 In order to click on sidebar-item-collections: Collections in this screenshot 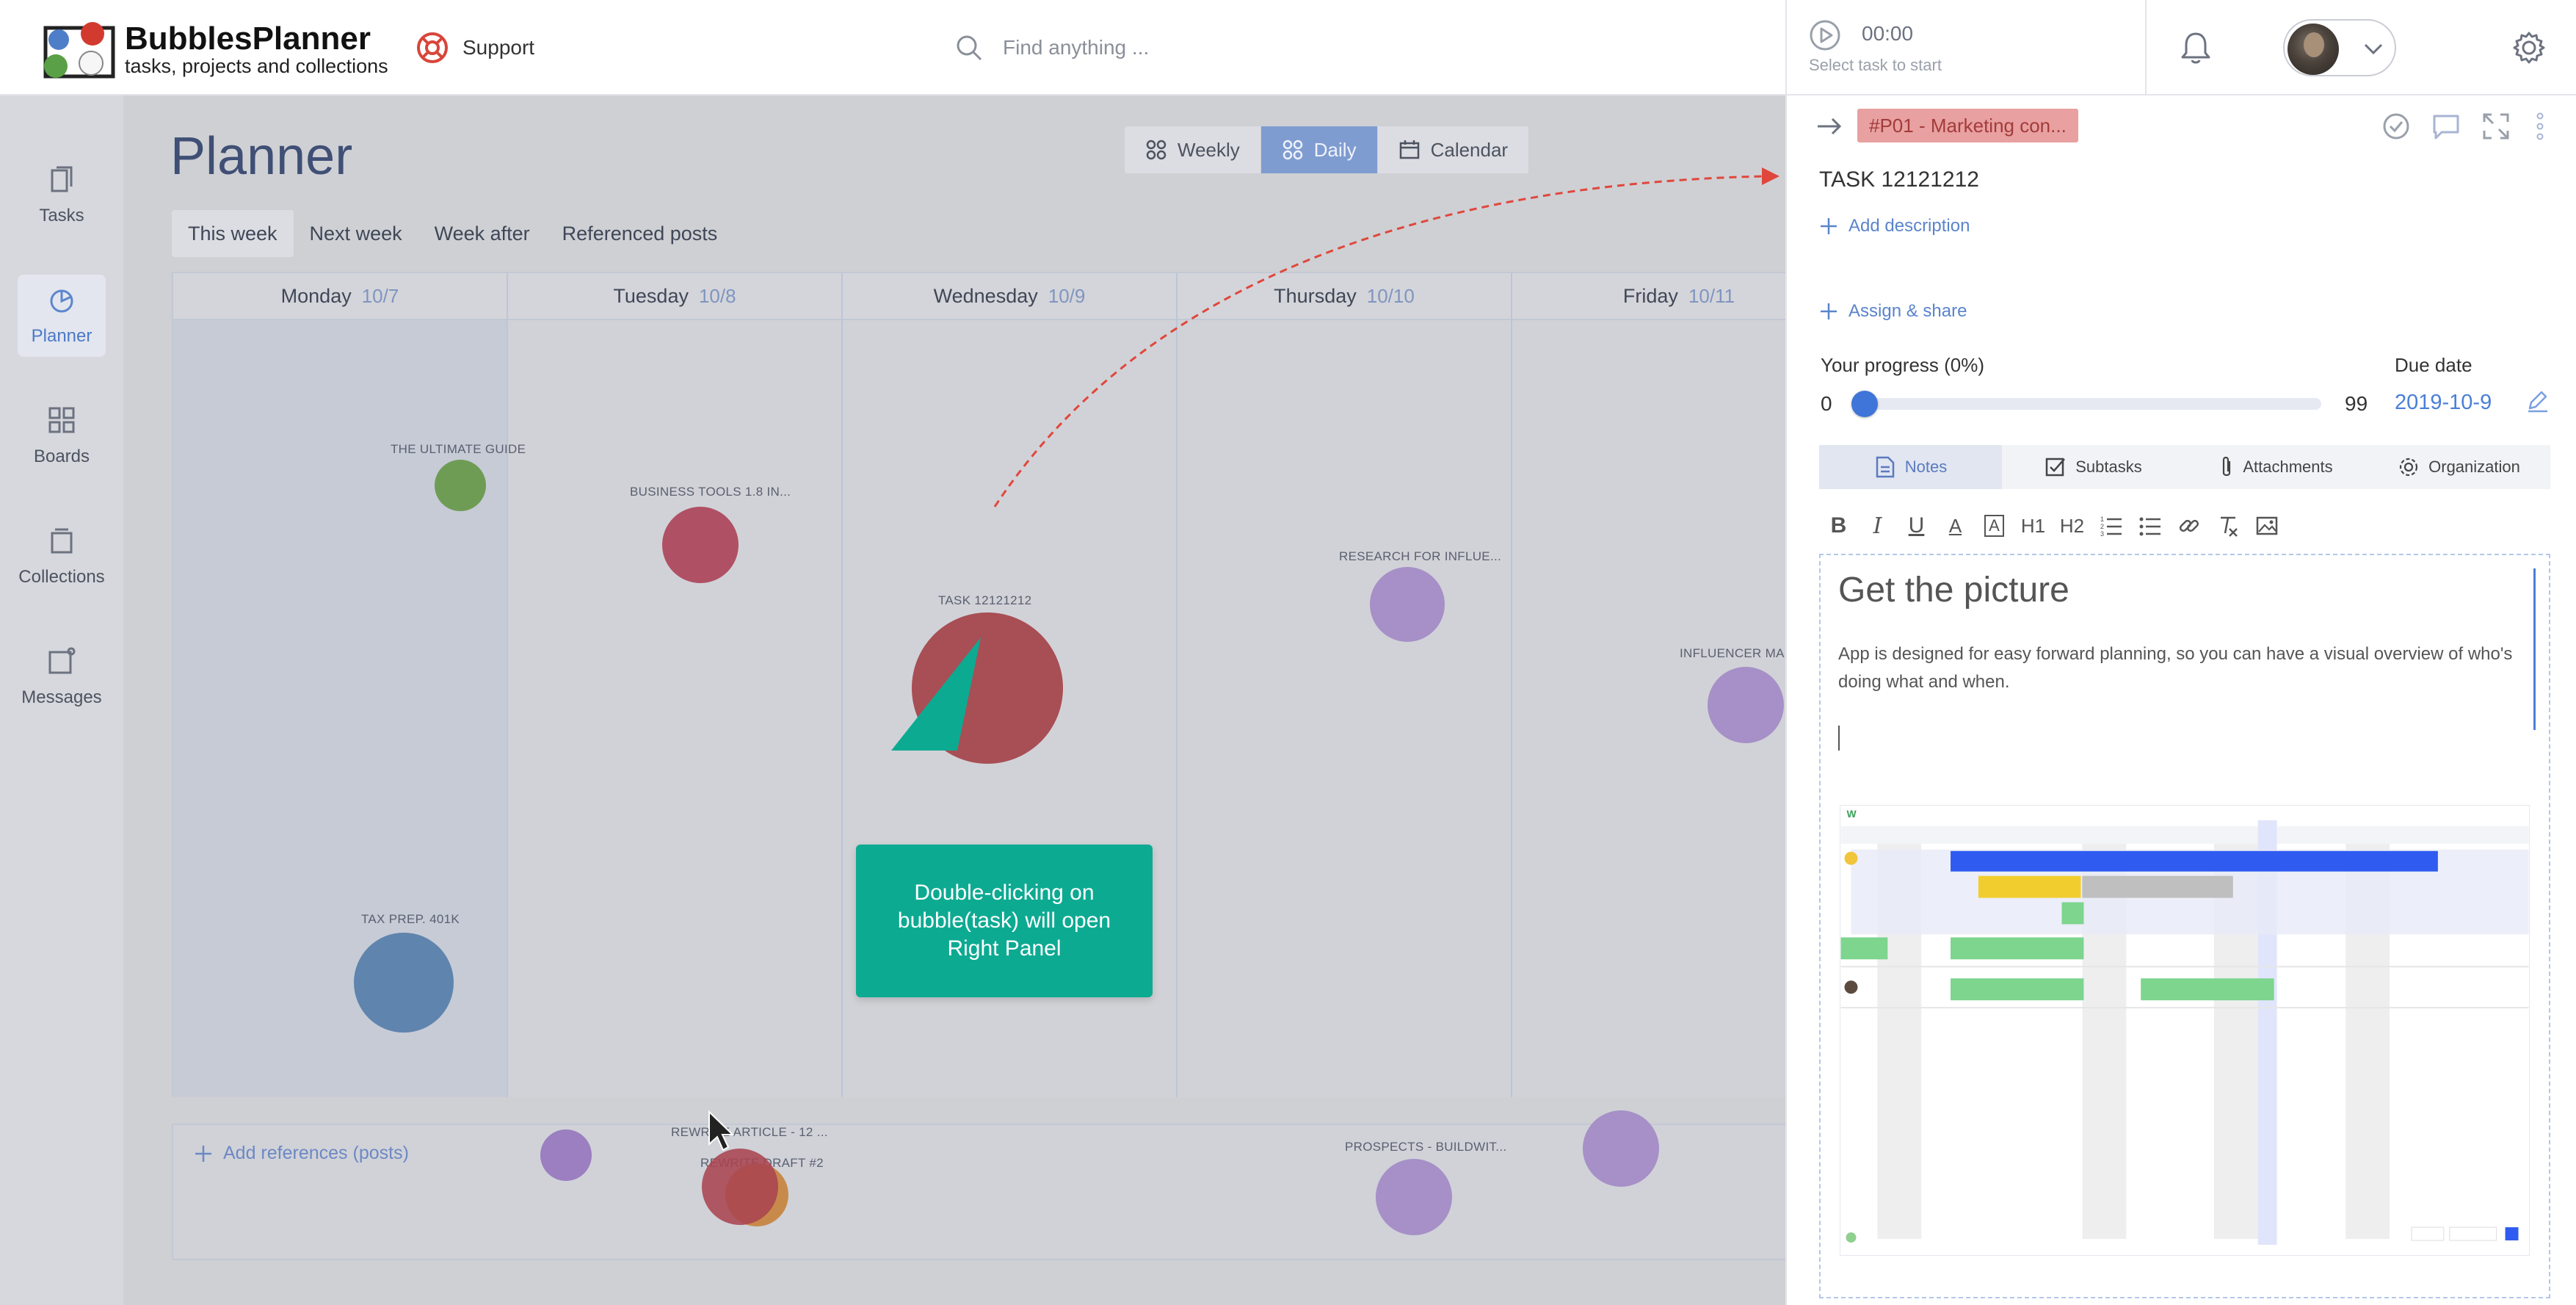, I will do `click(62, 557)`.